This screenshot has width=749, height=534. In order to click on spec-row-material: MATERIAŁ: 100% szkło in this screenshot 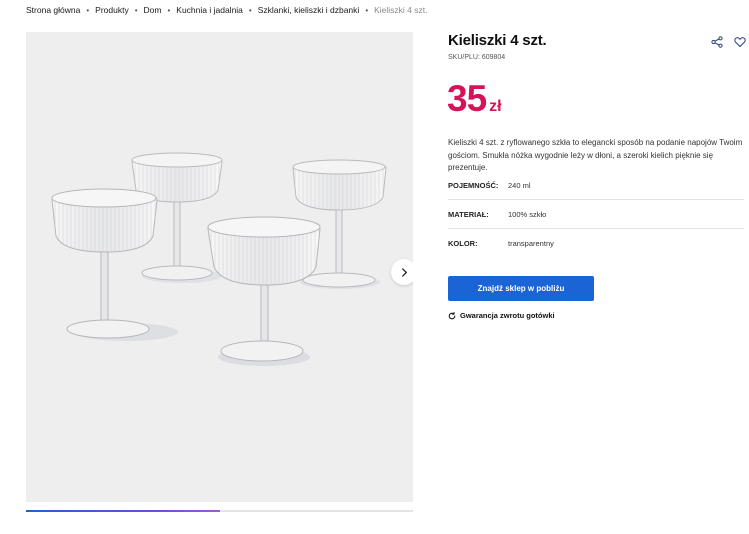, I will do `click(596, 214)`.